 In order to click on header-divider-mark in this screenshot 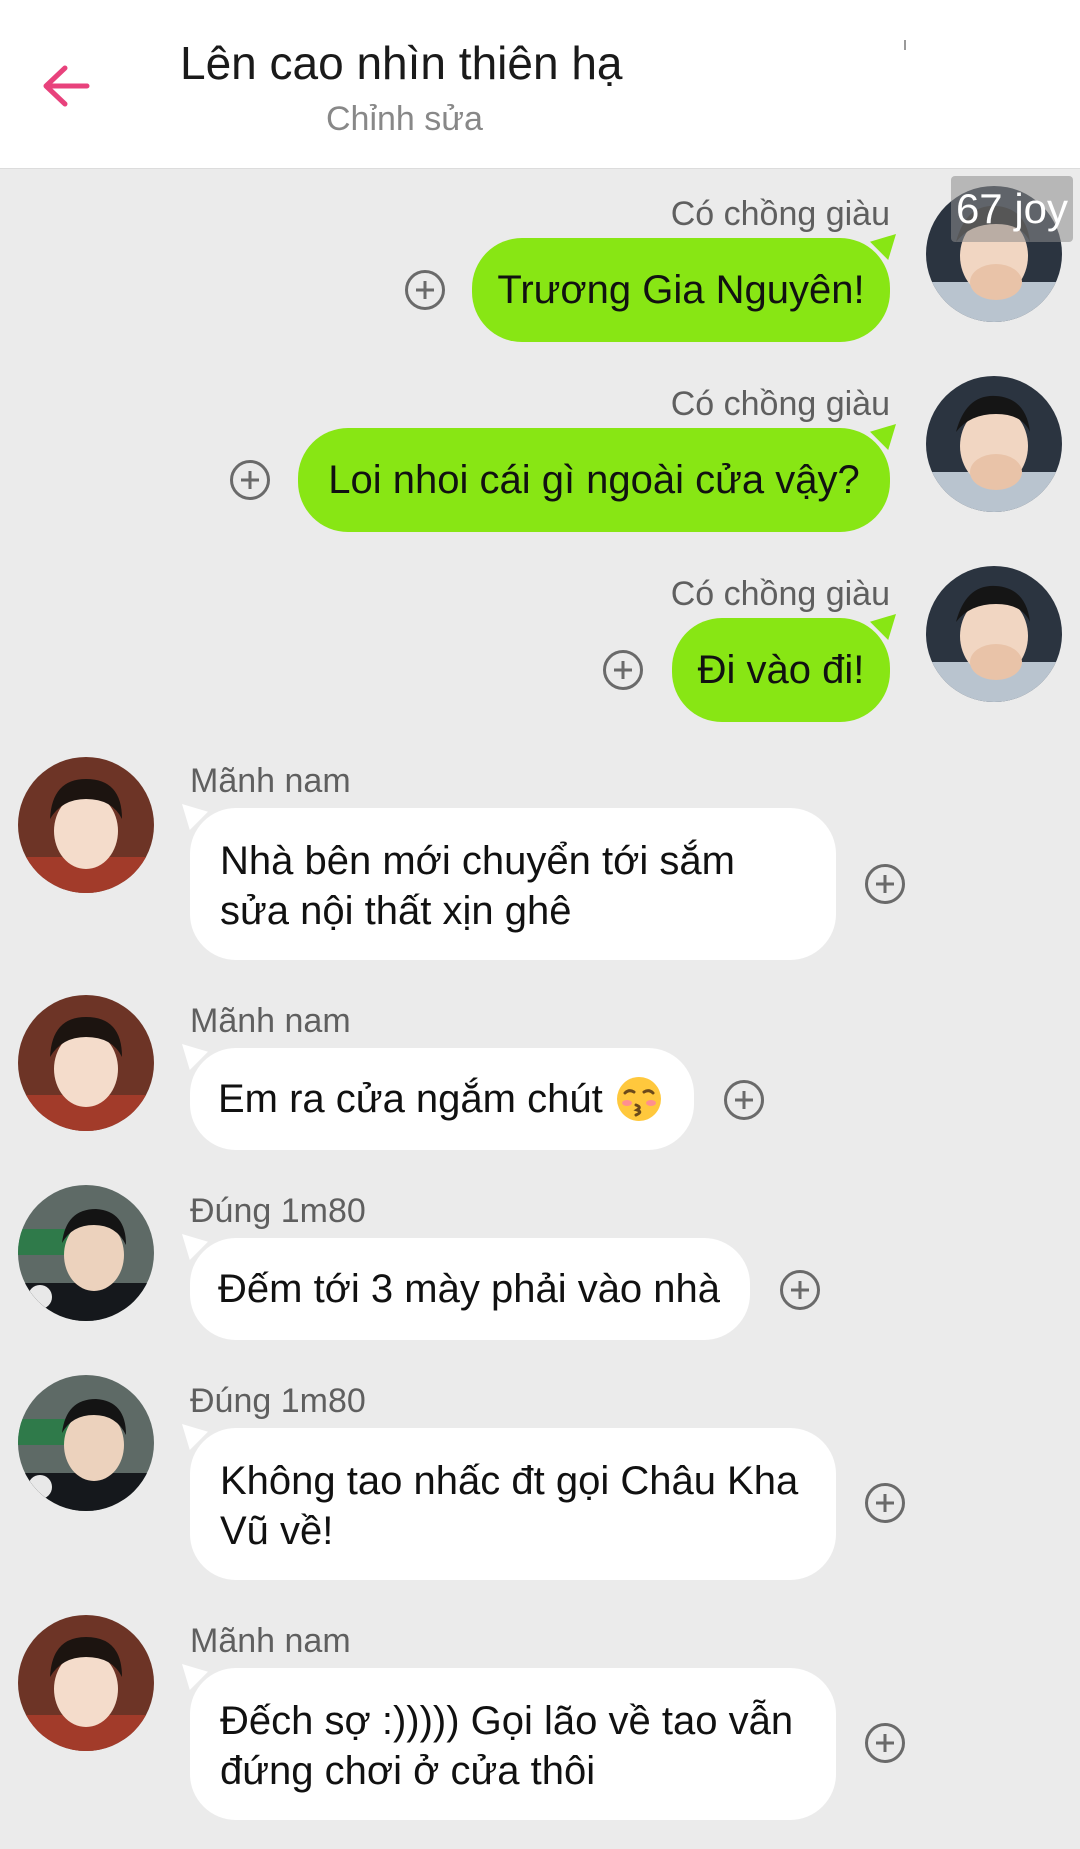, I will do `click(905, 45)`.